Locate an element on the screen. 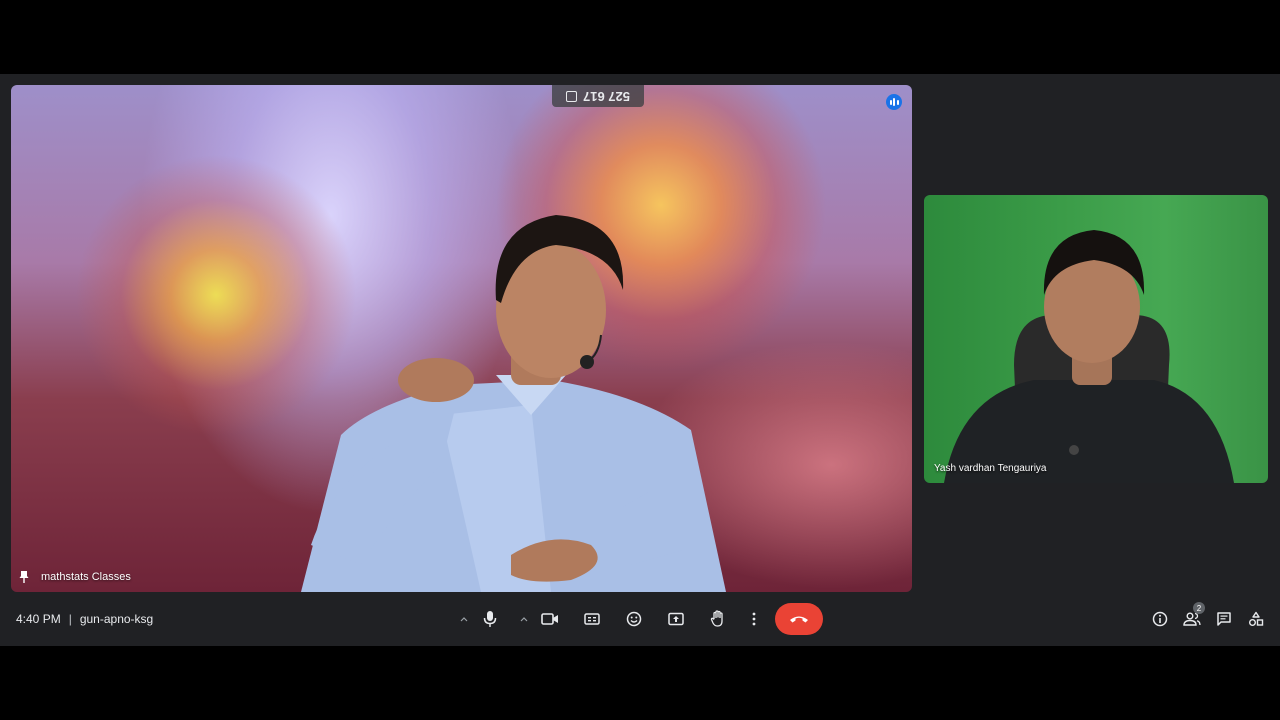 Image resolution: width=1280 pixels, height=720 pixels. pill-code: 527 617 is located at coordinates (606, 96).